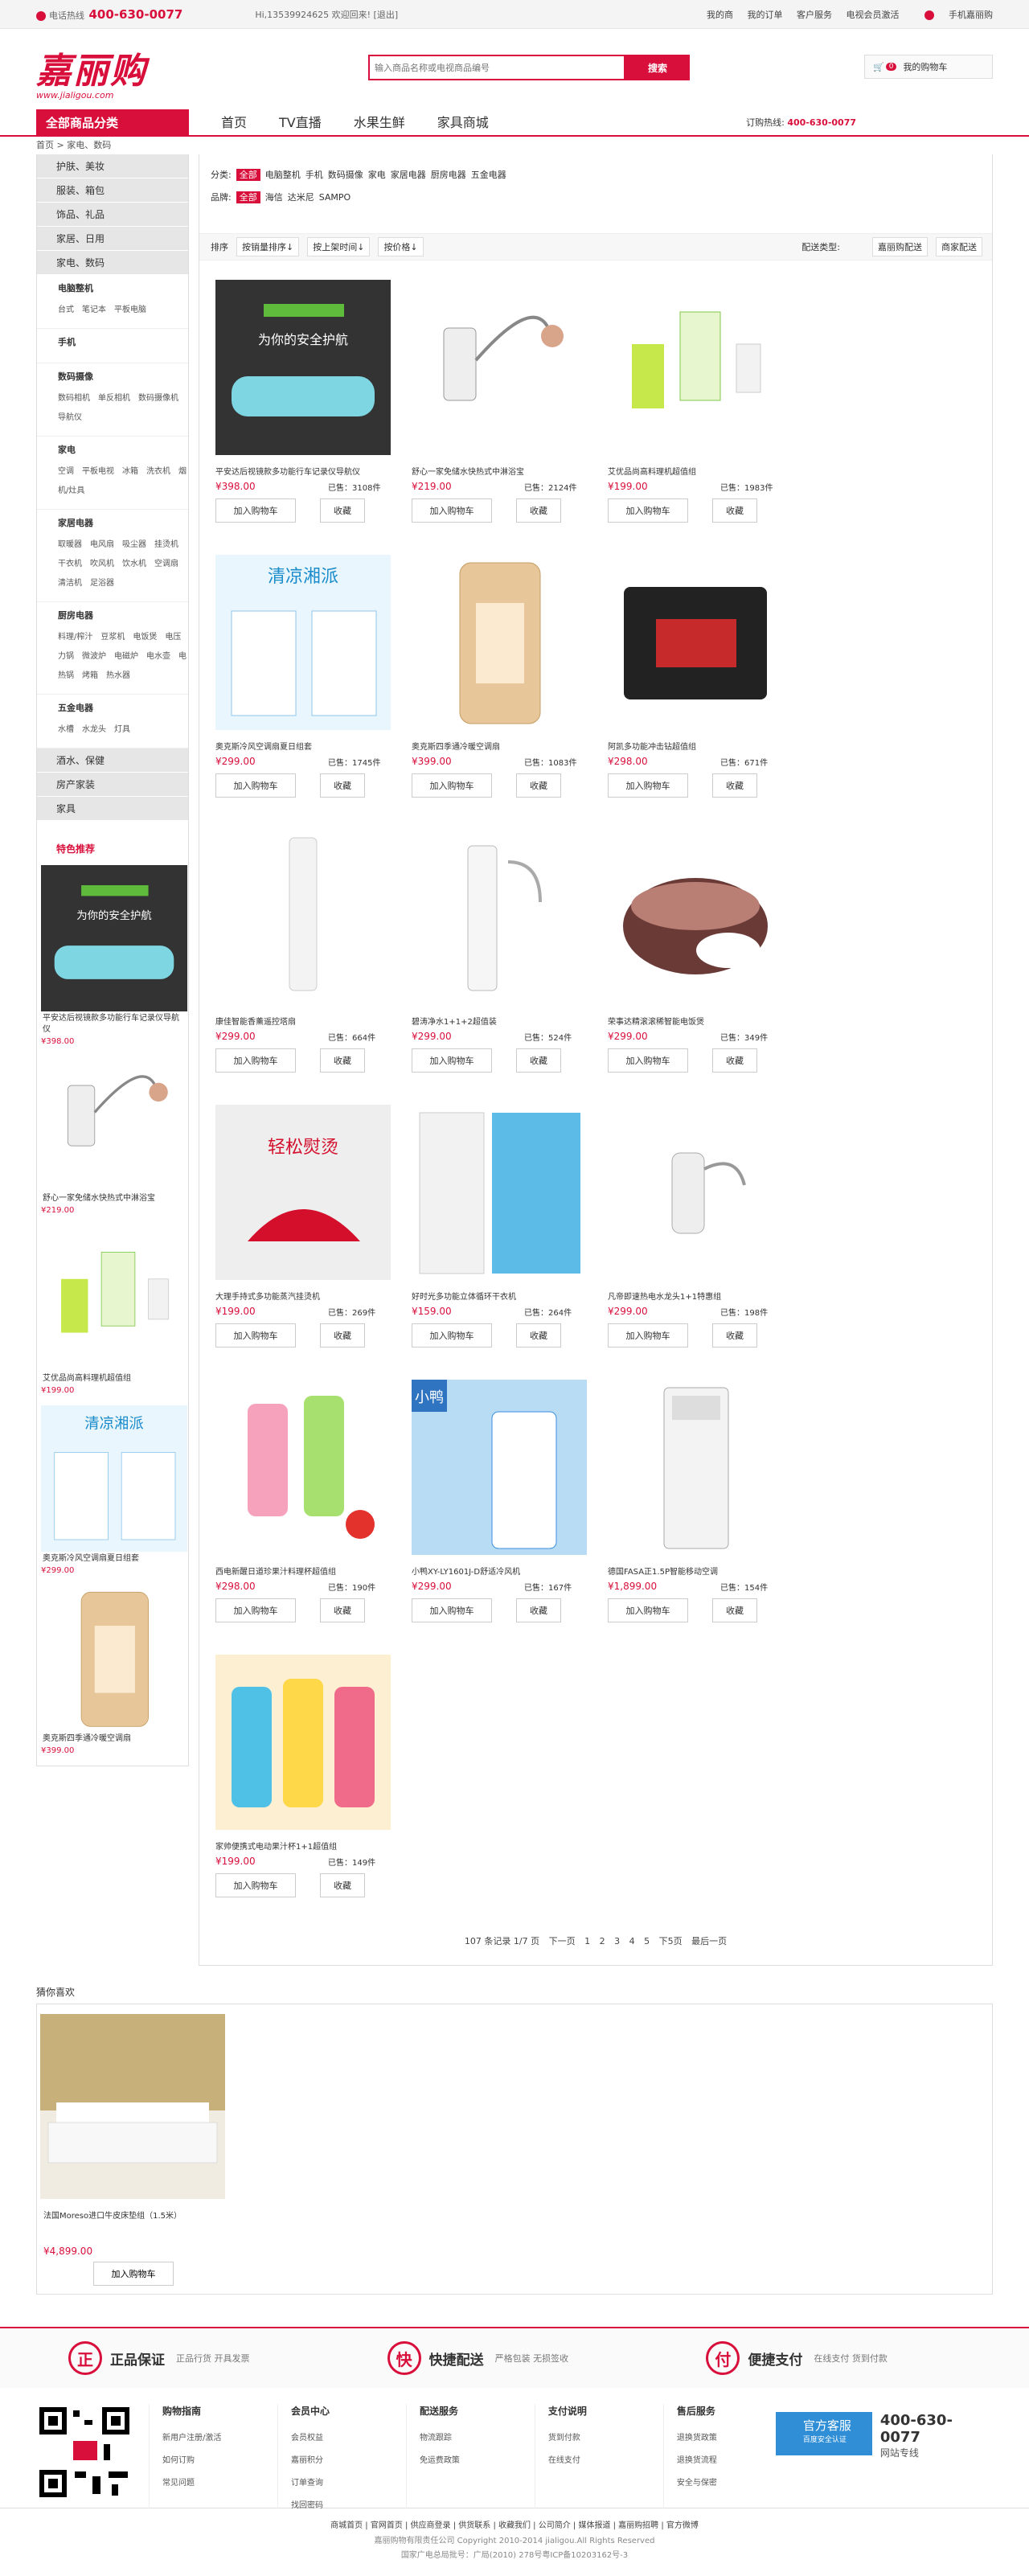 This screenshot has width=1029, height=2576. Describe the element at coordinates (113, 637) in the screenshot. I see `sidebar-subitem: 豆浆机` at that location.